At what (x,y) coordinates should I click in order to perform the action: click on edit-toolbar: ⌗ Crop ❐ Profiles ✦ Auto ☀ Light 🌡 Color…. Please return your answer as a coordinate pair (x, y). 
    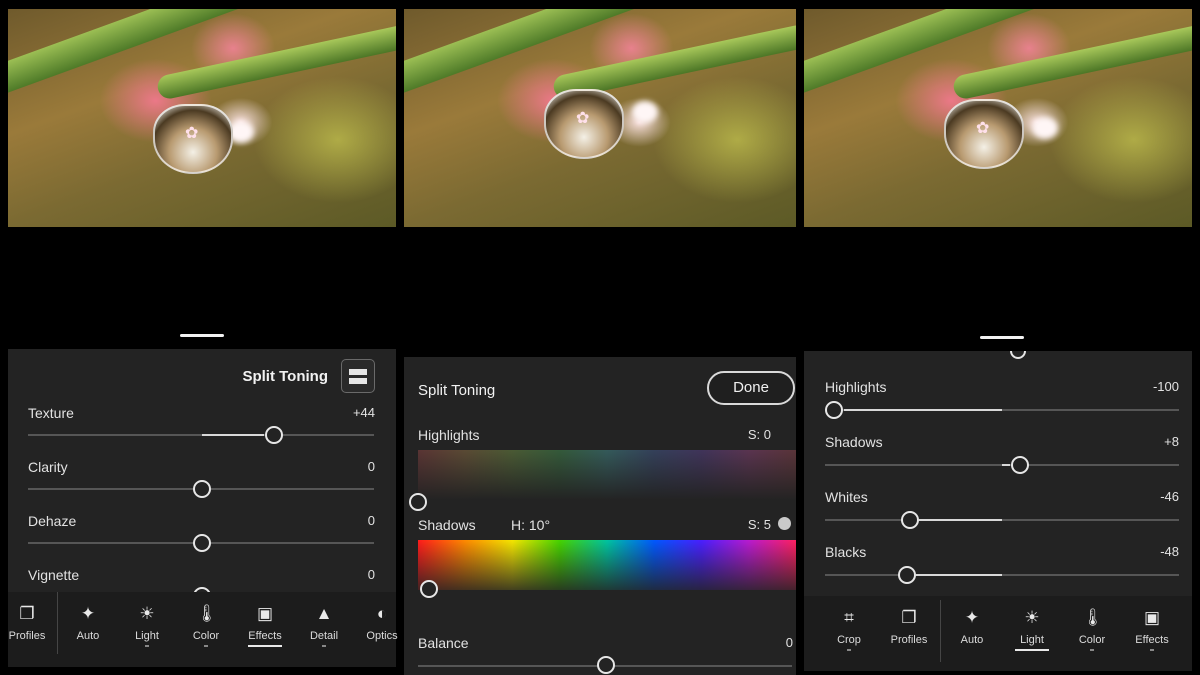
    Looking at the image, I should click on (998, 633).